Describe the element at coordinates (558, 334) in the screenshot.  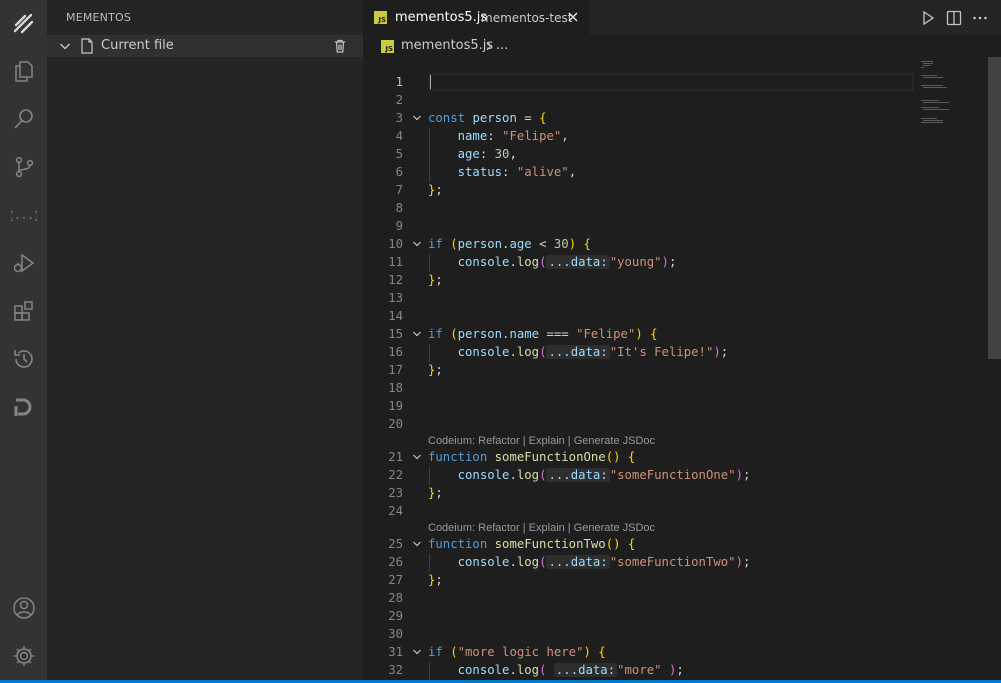
I see `code-token: ===` at that location.